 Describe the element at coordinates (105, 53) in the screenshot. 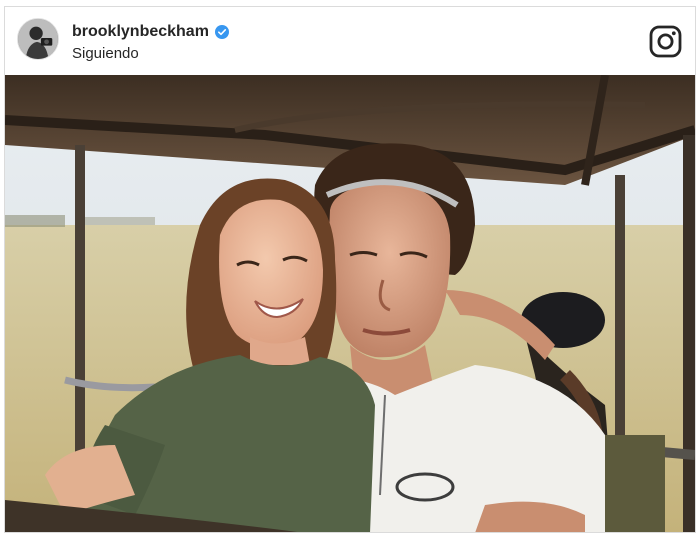

I see `follow-status: Siguiendo` at that location.